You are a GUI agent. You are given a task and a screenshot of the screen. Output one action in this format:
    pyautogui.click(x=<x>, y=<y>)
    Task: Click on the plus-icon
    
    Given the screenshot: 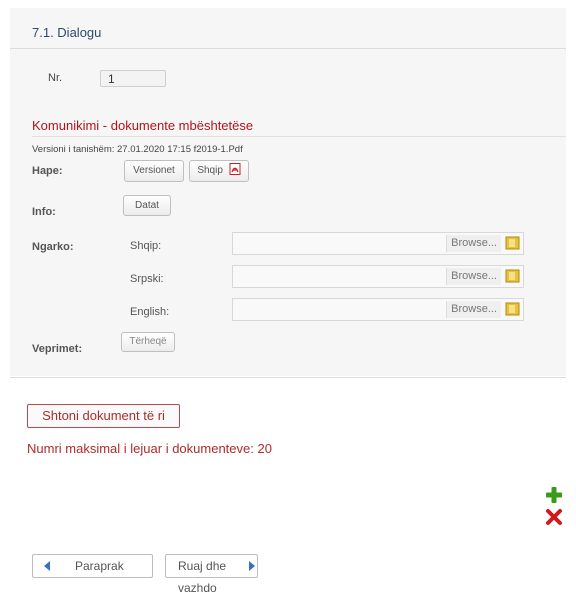 What is the action you would take?
    pyautogui.click(x=554, y=495)
    